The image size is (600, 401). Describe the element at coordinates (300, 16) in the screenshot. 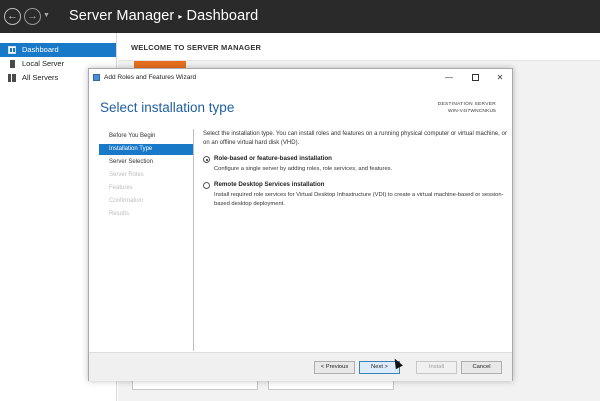

I see `title-bar: ← → ▼ Server Manager ▸ Dashboard` at that location.